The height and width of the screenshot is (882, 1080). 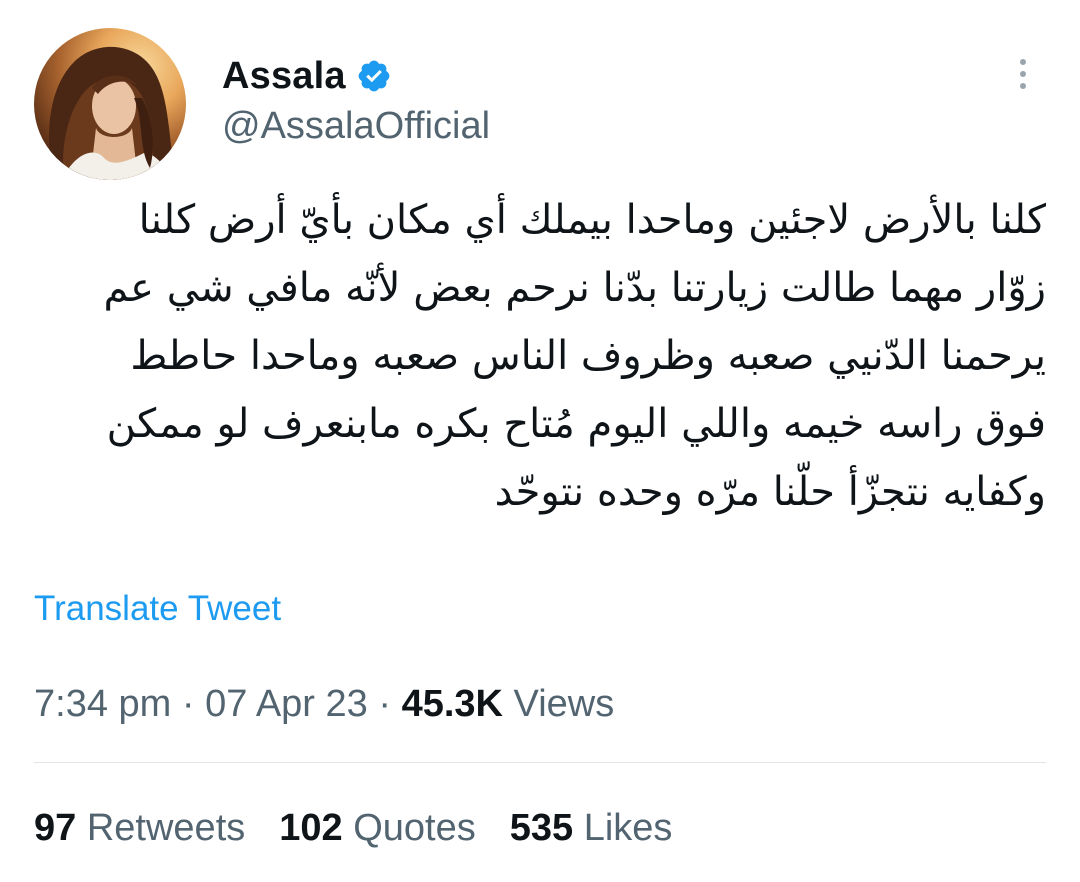 I want to click on retweets-count: 97, so click(x=55, y=828).